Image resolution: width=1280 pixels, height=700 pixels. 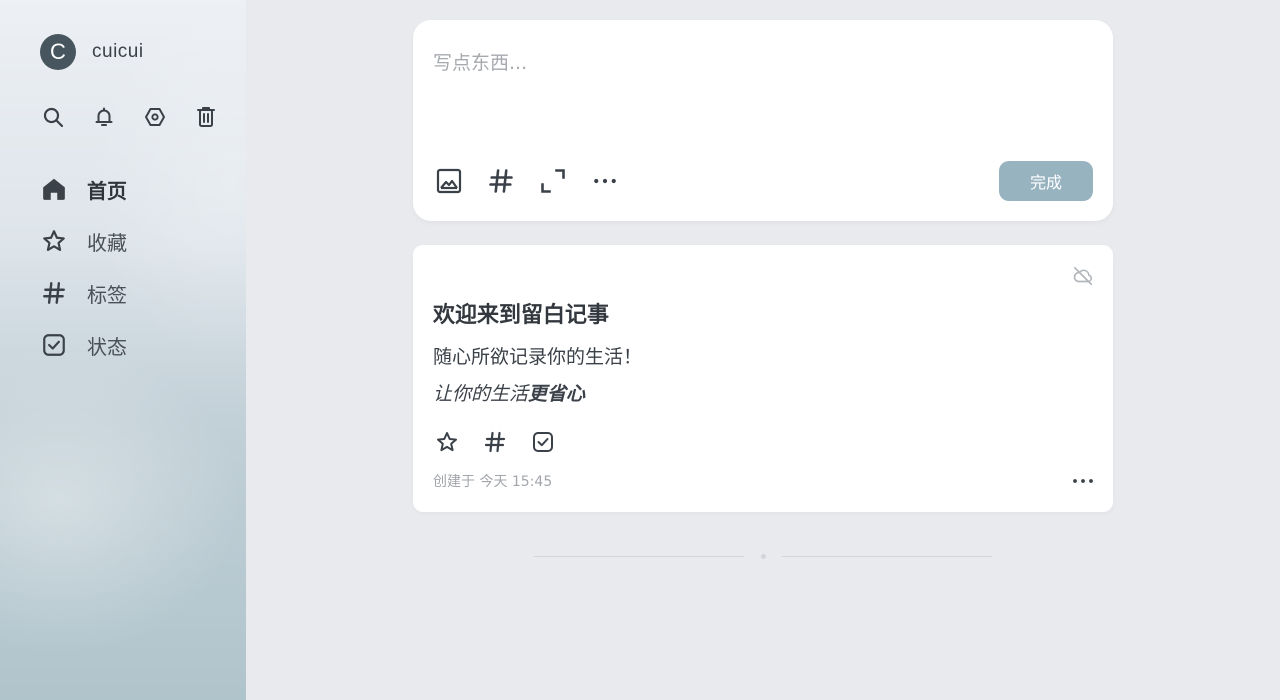 I want to click on trash-button, so click(x=206, y=117).